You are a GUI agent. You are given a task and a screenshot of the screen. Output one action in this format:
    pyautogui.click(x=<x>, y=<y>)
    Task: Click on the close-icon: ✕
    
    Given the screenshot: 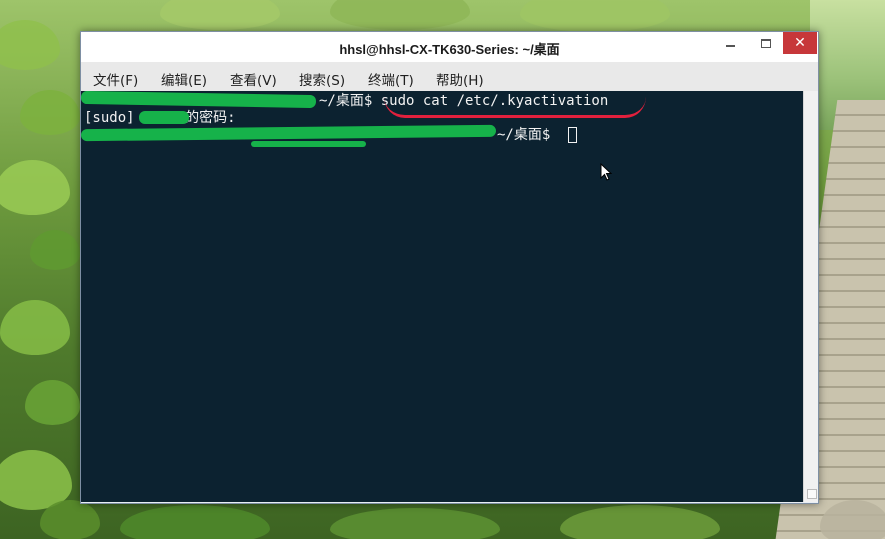 What is the action you would take?
    pyautogui.click(x=800, y=43)
    